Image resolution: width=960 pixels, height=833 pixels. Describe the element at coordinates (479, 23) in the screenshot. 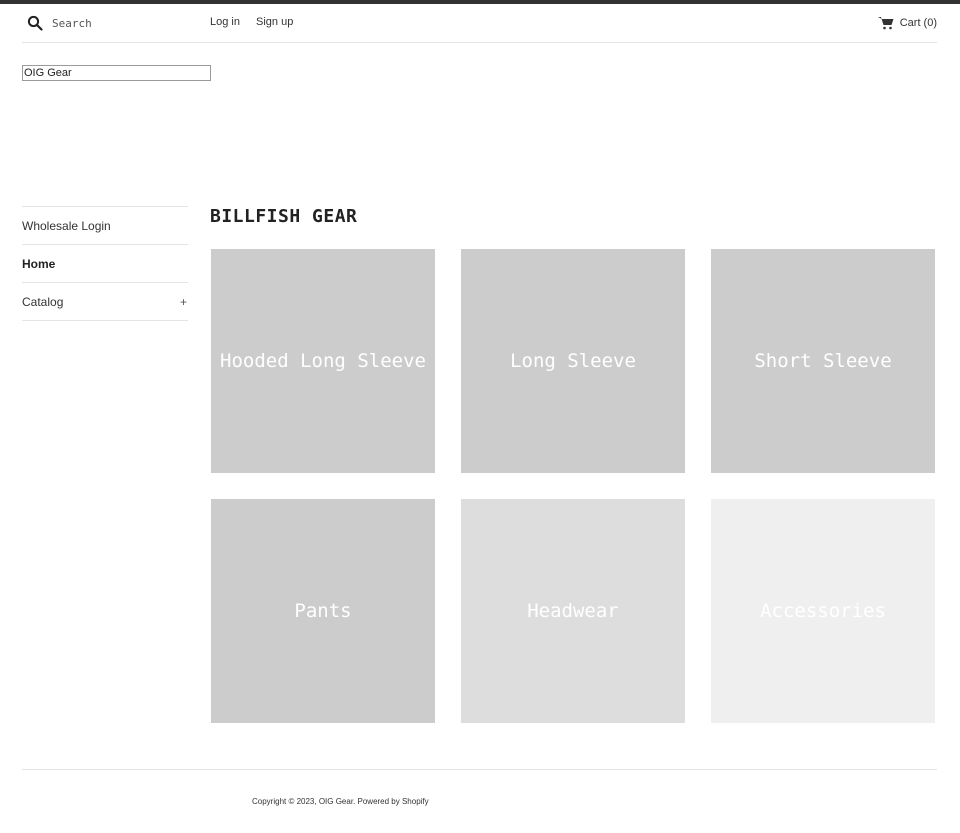

I see `site-header: Log in Sign up Cart (0)` at that location.